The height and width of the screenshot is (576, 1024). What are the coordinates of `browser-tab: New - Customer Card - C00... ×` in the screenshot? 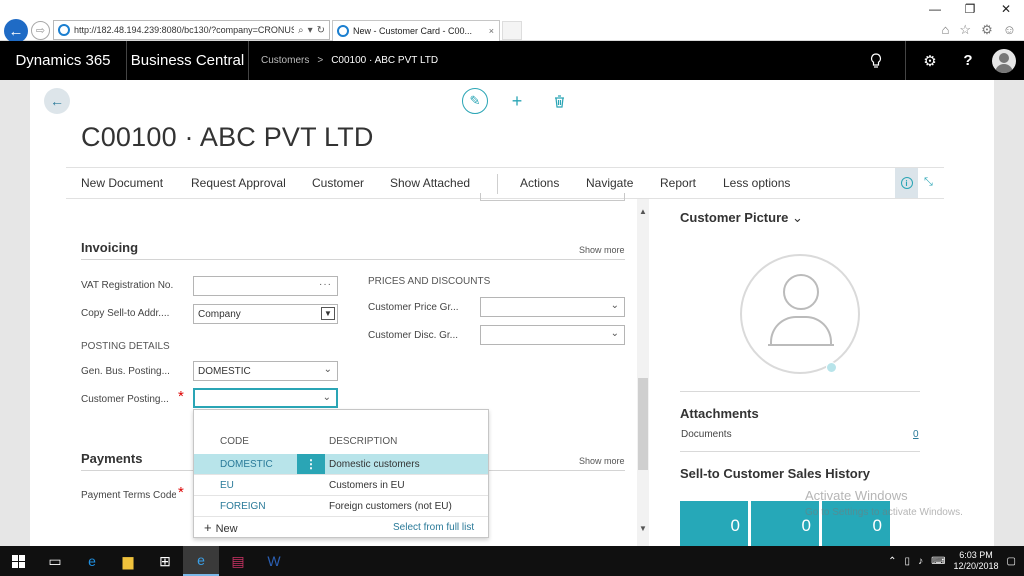 It's located at (416, 30).